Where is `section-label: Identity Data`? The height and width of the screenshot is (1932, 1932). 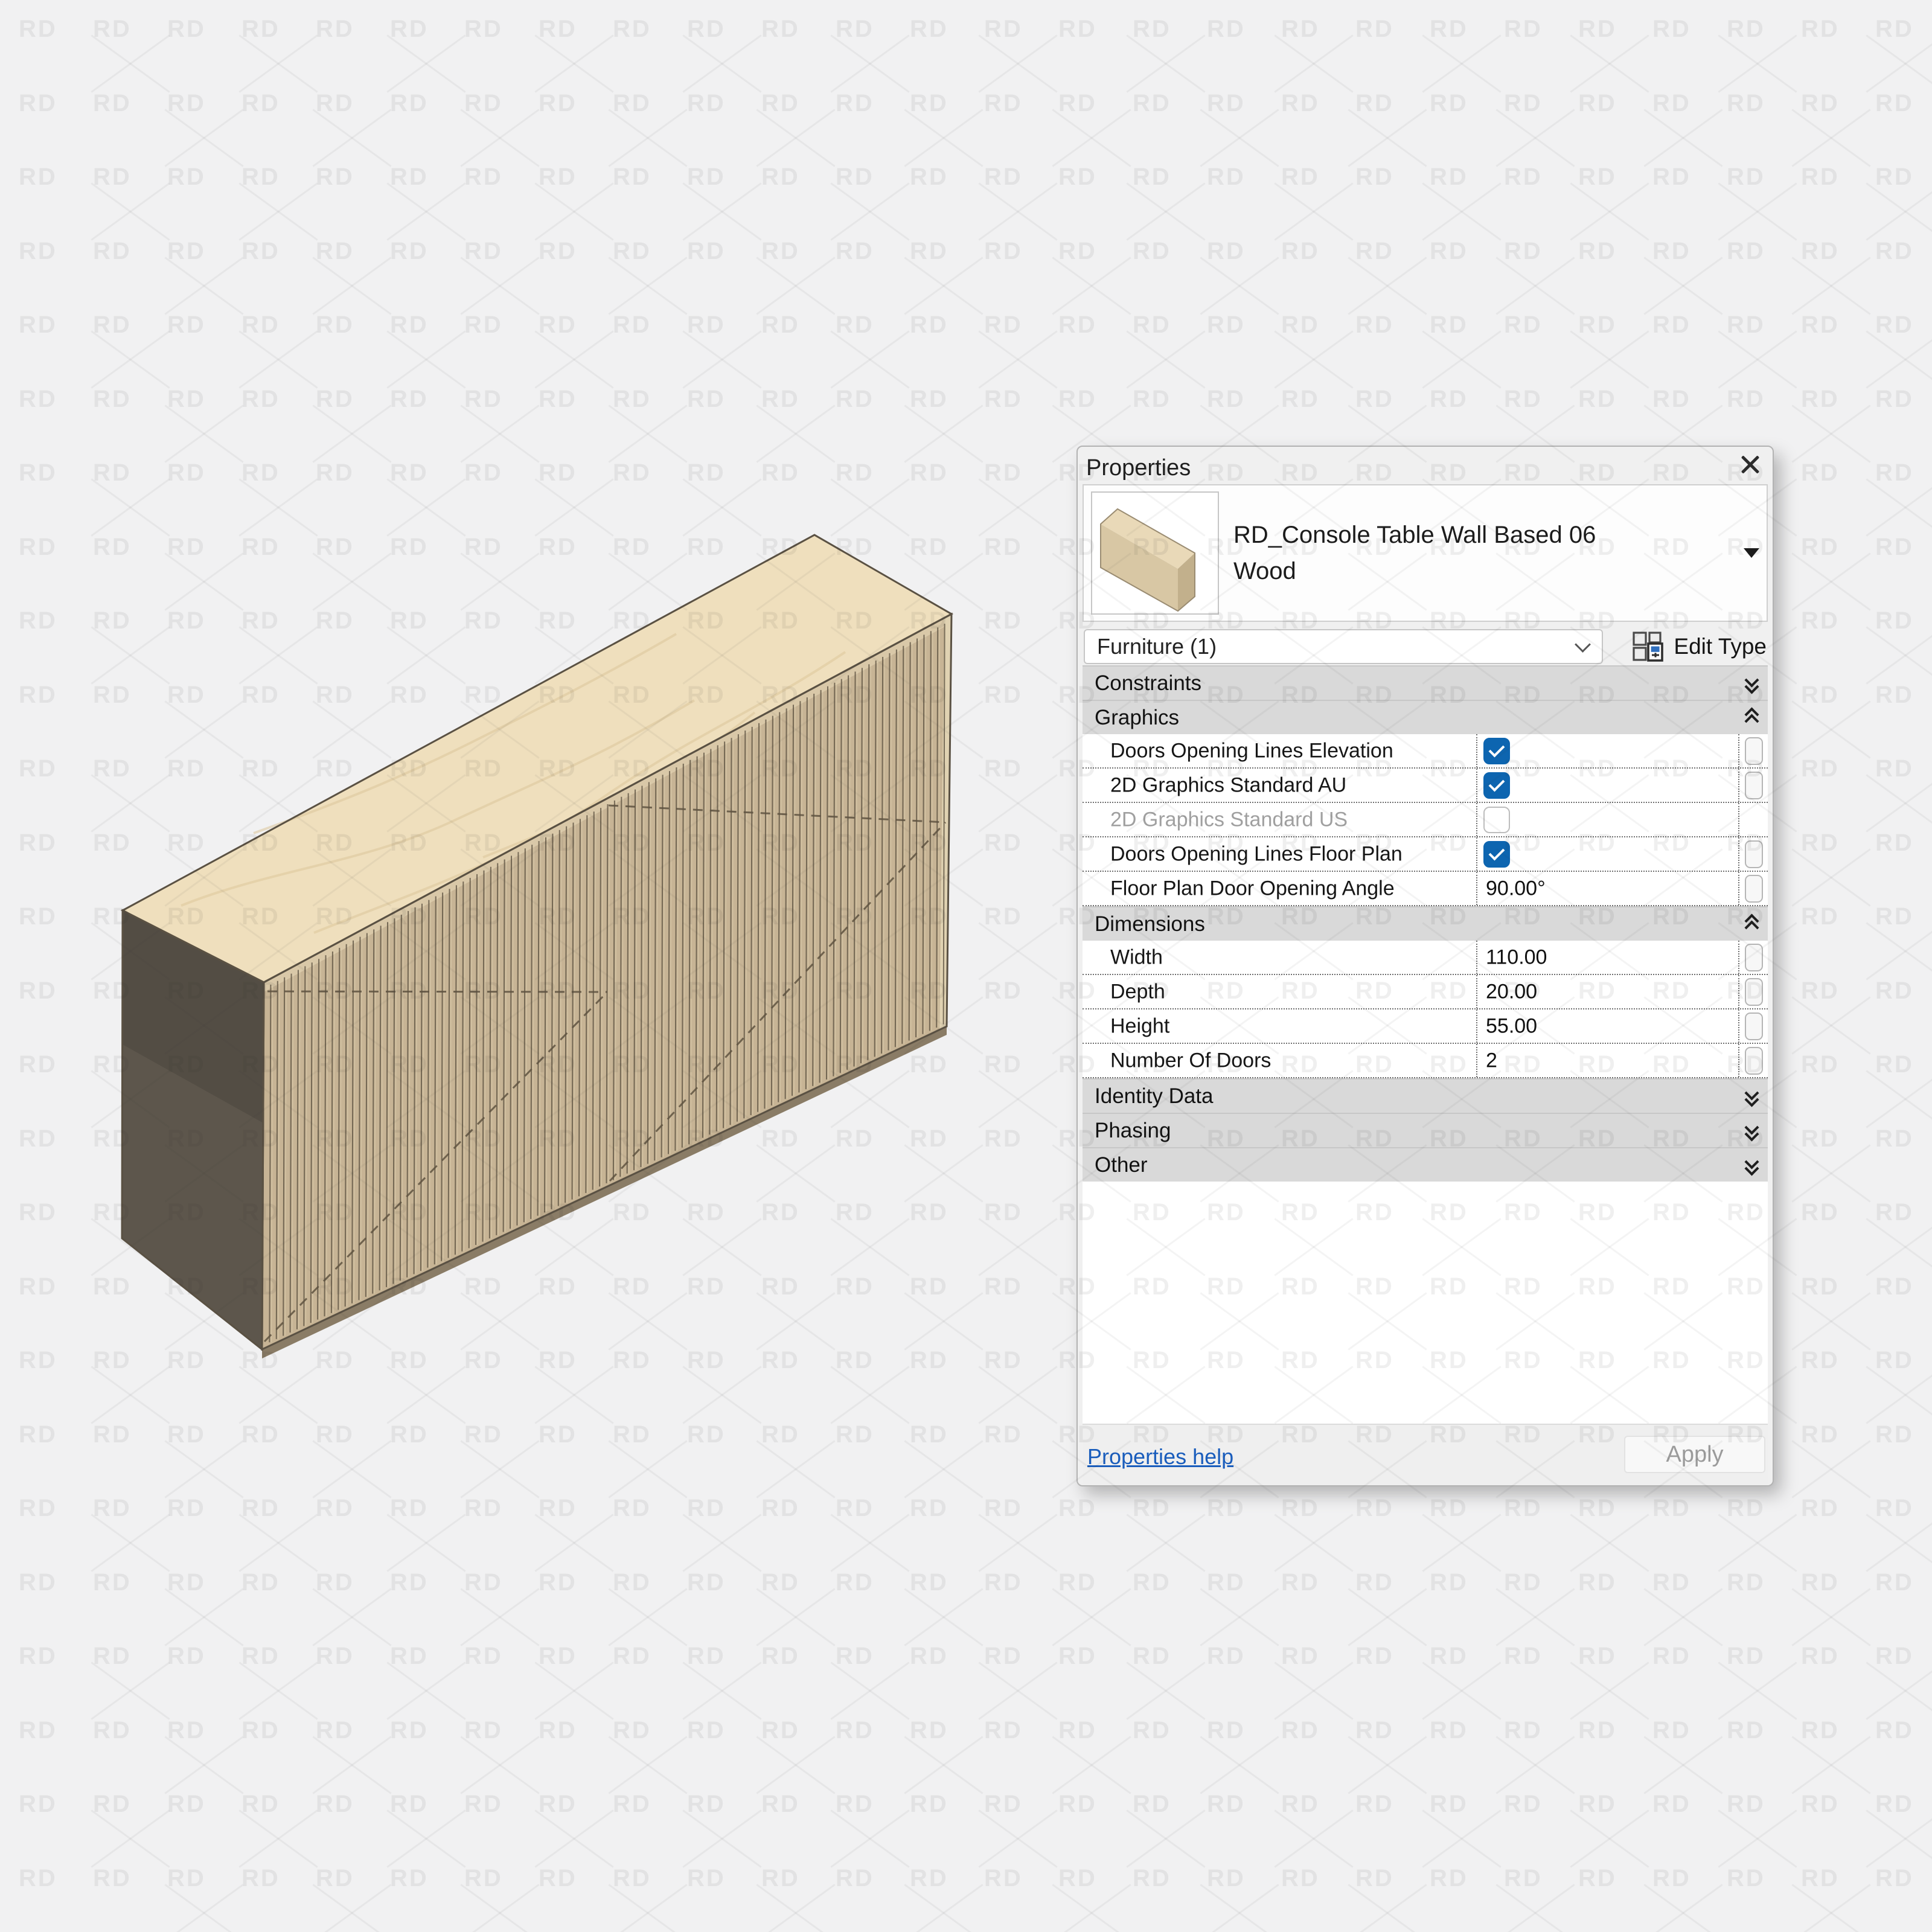 section-label: Identity Data is located at coordinates (1154, 1096).